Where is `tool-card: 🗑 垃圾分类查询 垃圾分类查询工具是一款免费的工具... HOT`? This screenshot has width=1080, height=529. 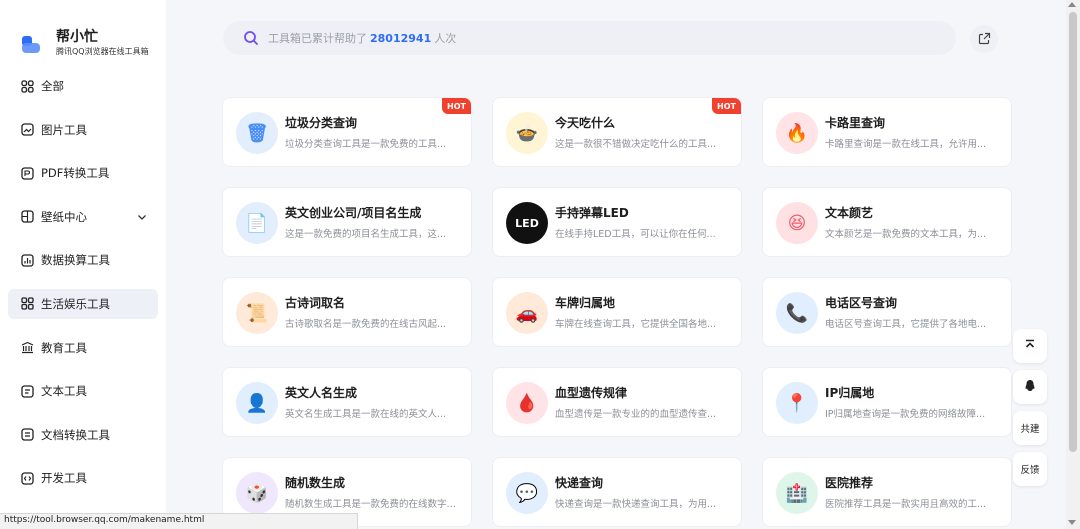 tool-card: 🗑 垃圾分类查询 垃圾分类查询工具是一款免费的工具... HOT is located at coordinates (347, 132).